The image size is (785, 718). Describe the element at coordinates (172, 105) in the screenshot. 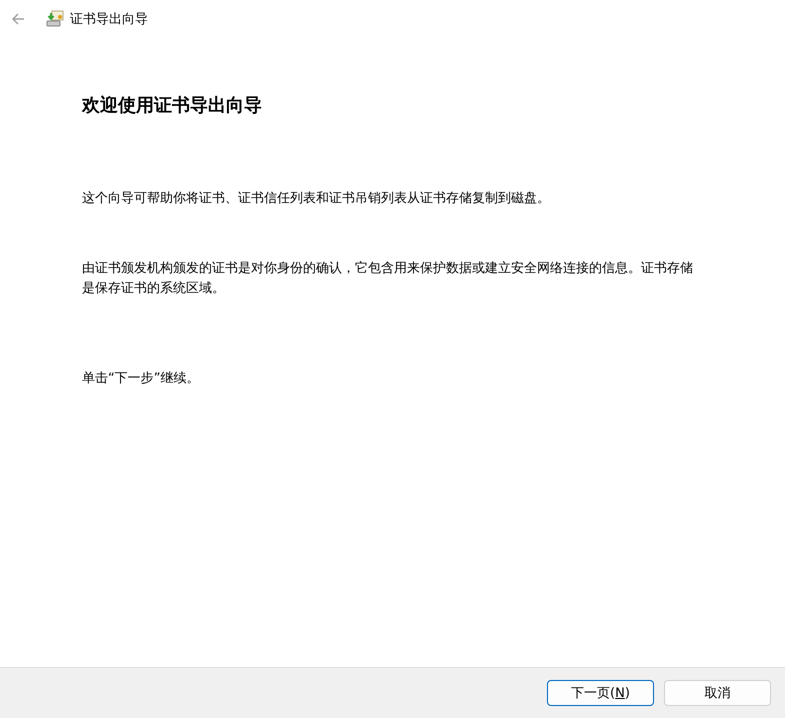

I see `wizard-heading: 欢迎使用证书导出向导` at that location.